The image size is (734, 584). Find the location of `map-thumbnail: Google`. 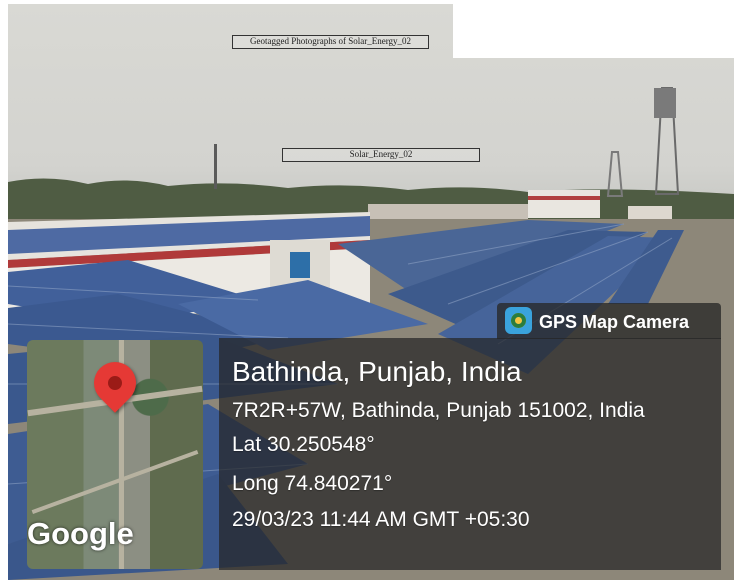

map-thumbnail: Google is located at coordinates (115, 454).